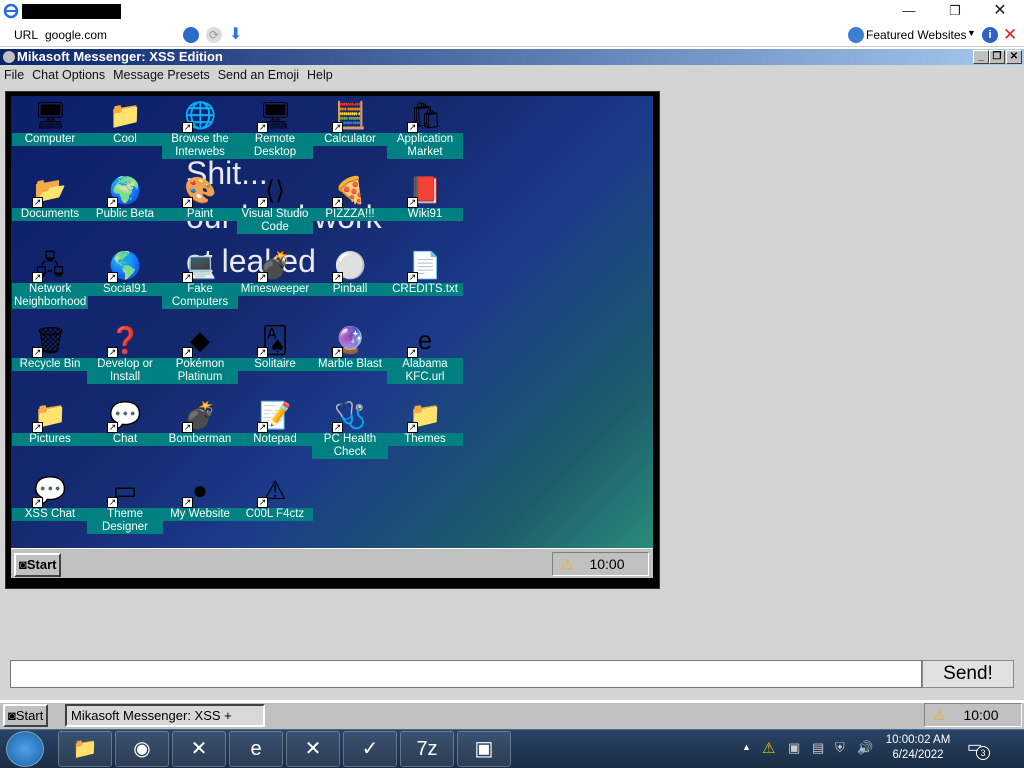 This screenshot has height=768, width=1024. Describe the element at coordinates (50, 422) in the screenshot. I see `desktop-icon: 📁 ↗ Pictures` at that location.